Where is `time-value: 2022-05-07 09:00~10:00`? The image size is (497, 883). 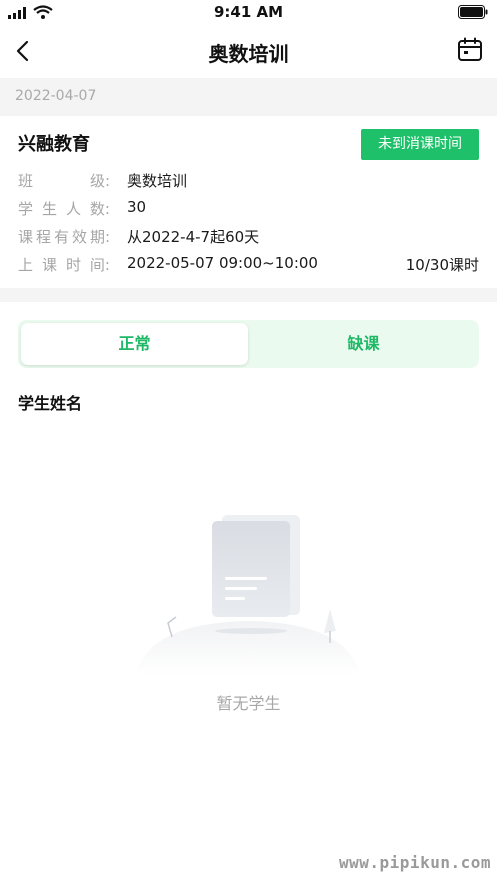 time-value: 2022-05-07 09:00~10:00 is located at coordinates (222, 263).